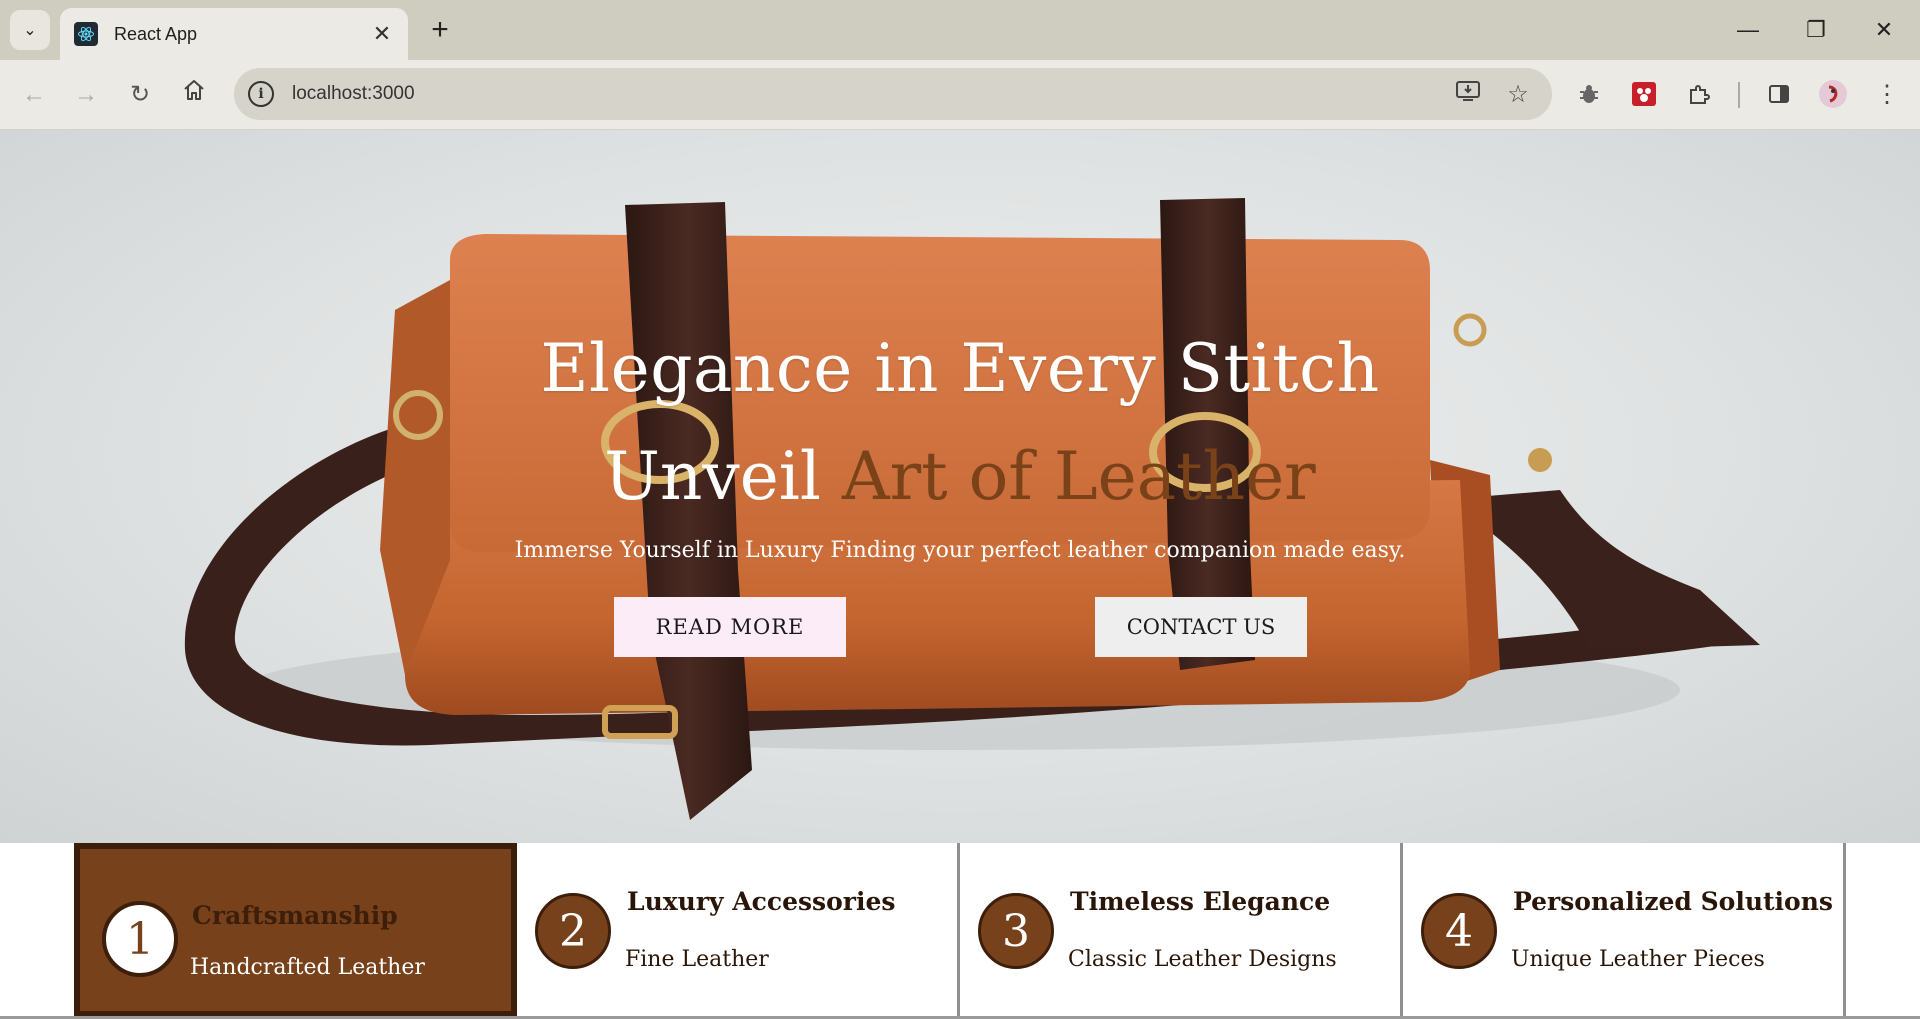  Describe the element at coordinates (307, 967) in the screenshot. I see `feature-text: Handcrafted Leather` at that location.